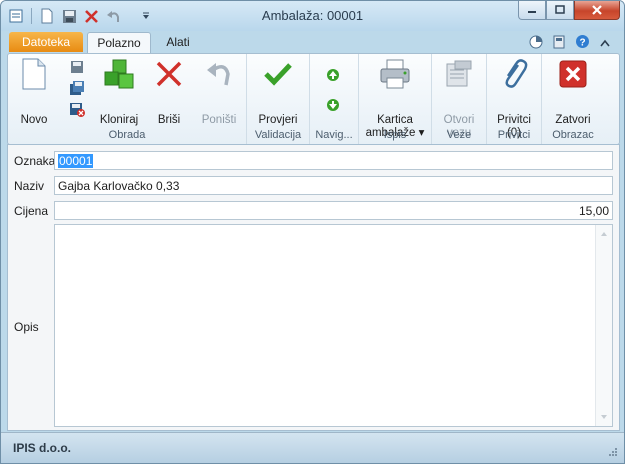 The height and width of the screenshot is (464, 625). I want to click on delete-x-large-icon, so click(169, 74).